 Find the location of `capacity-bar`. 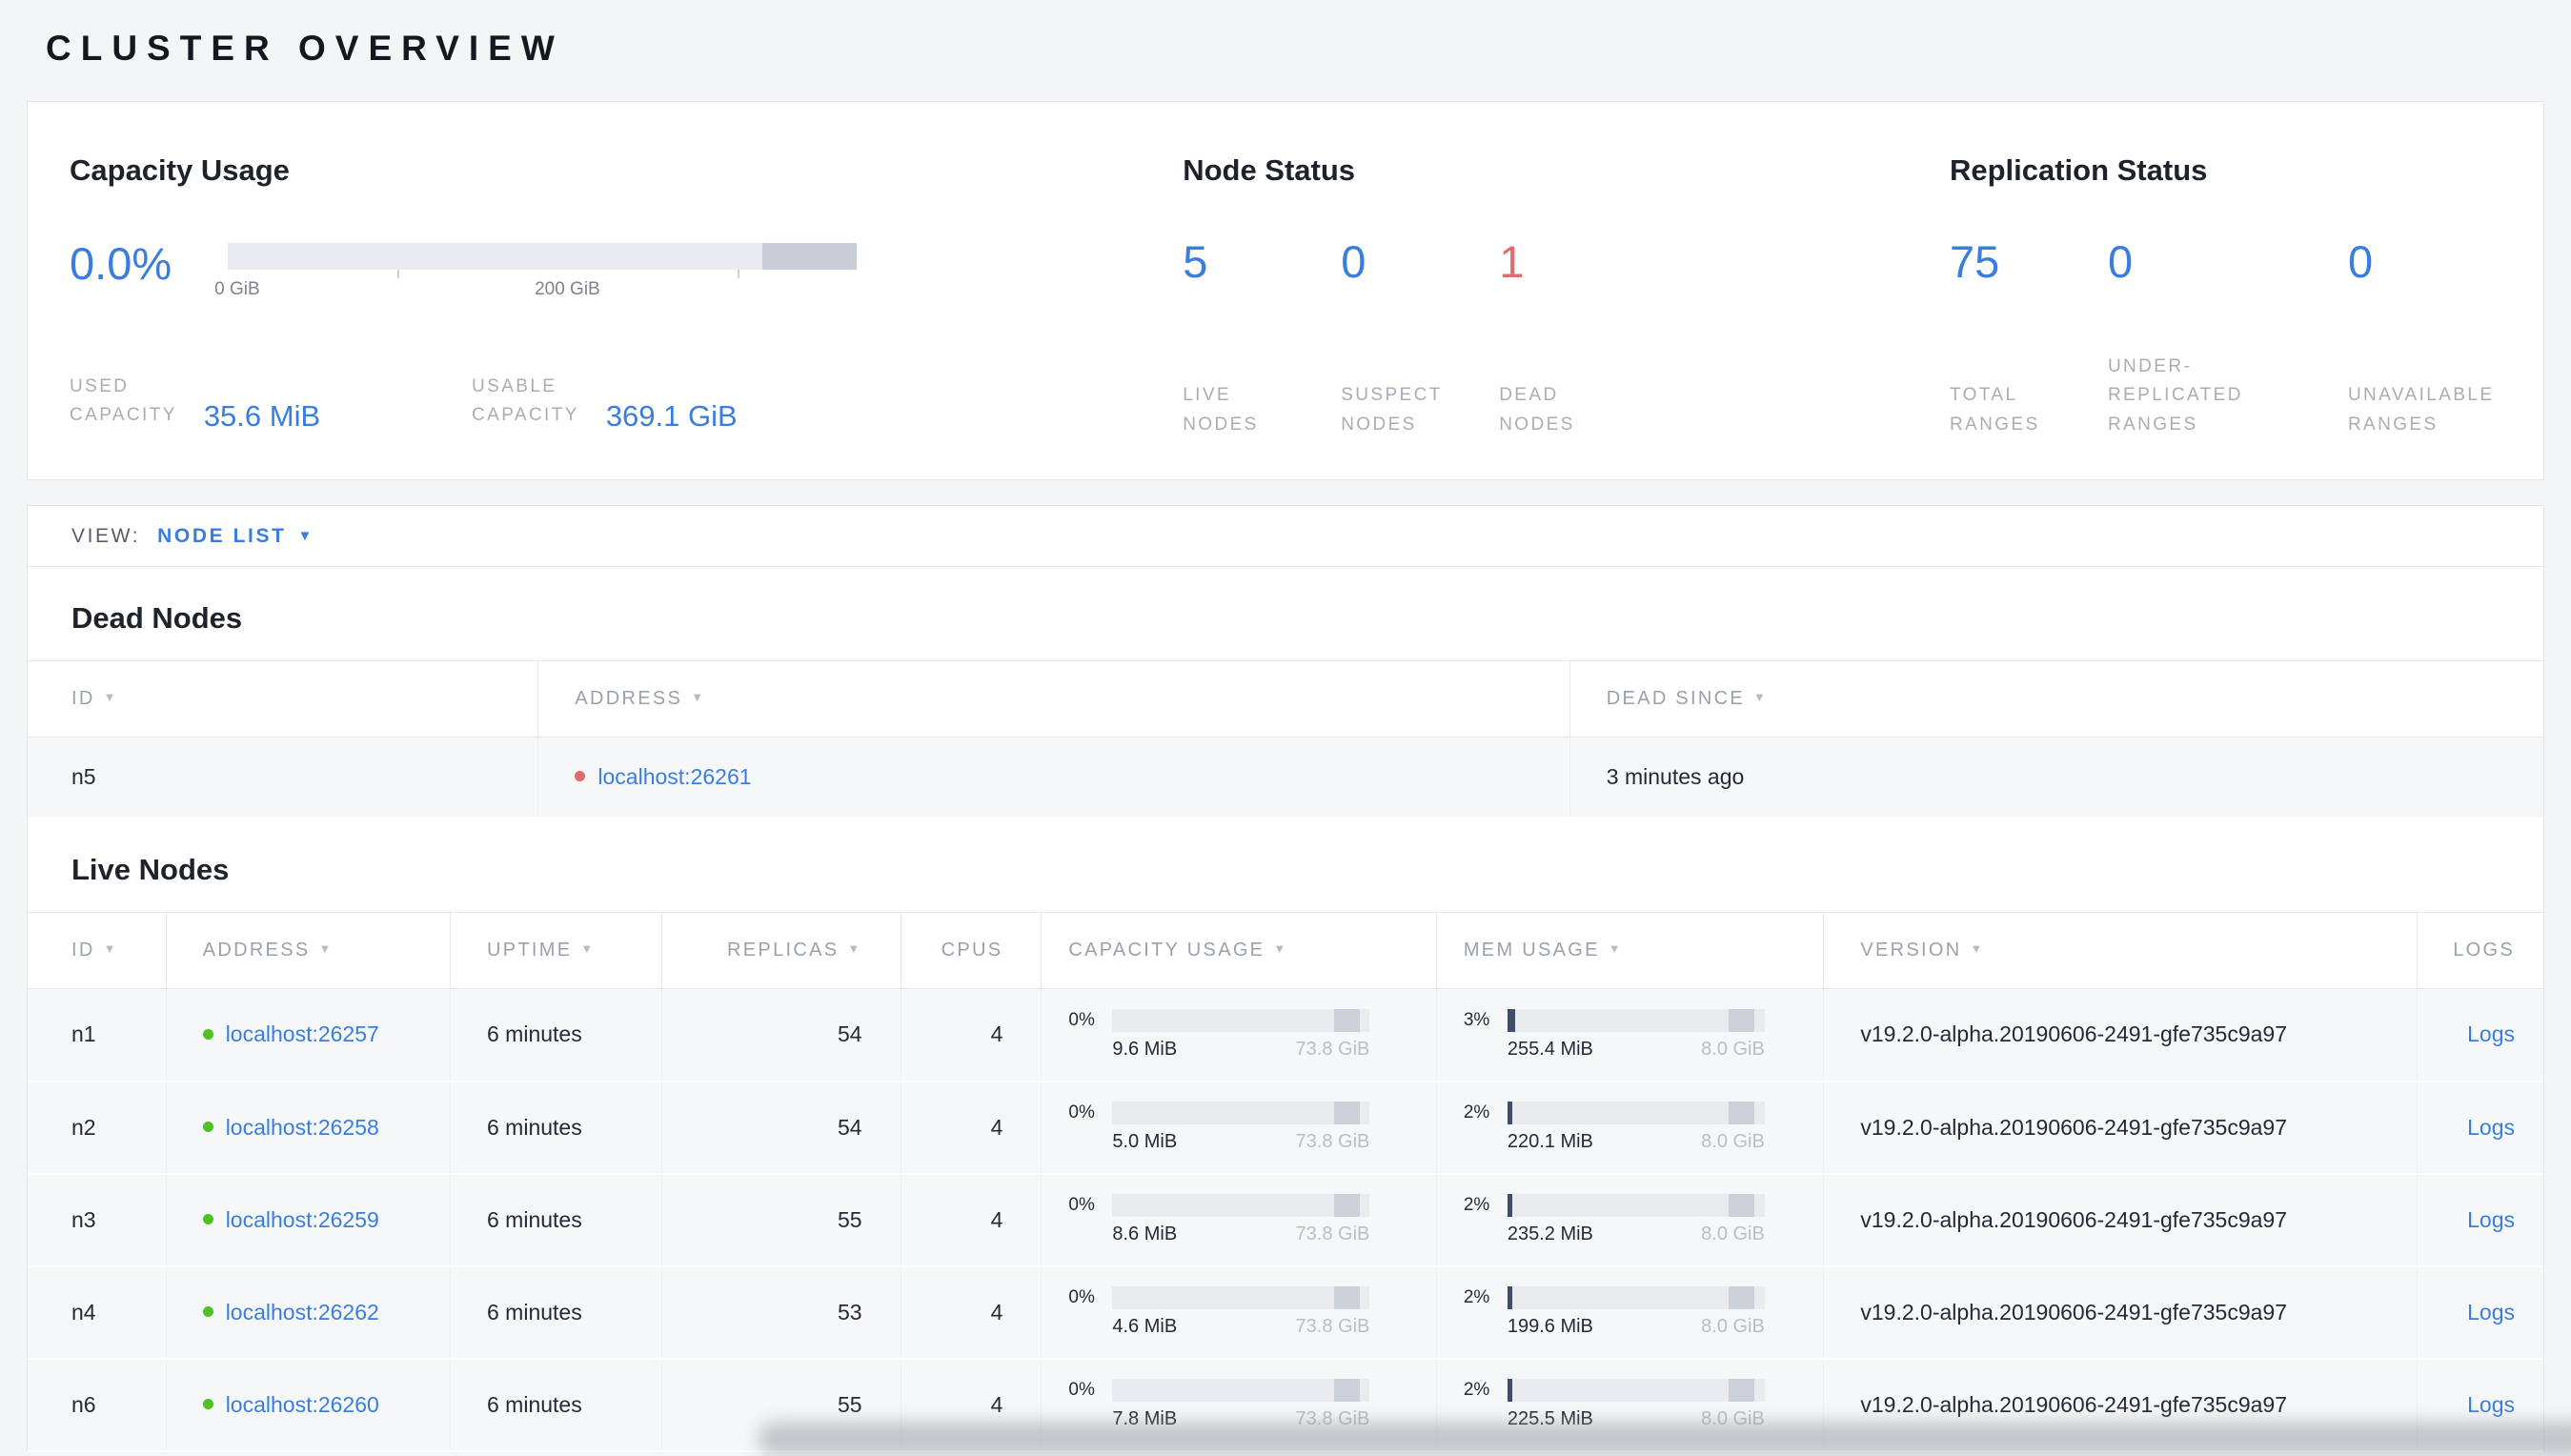

capacity-bar is located at coordinates (542, 256).